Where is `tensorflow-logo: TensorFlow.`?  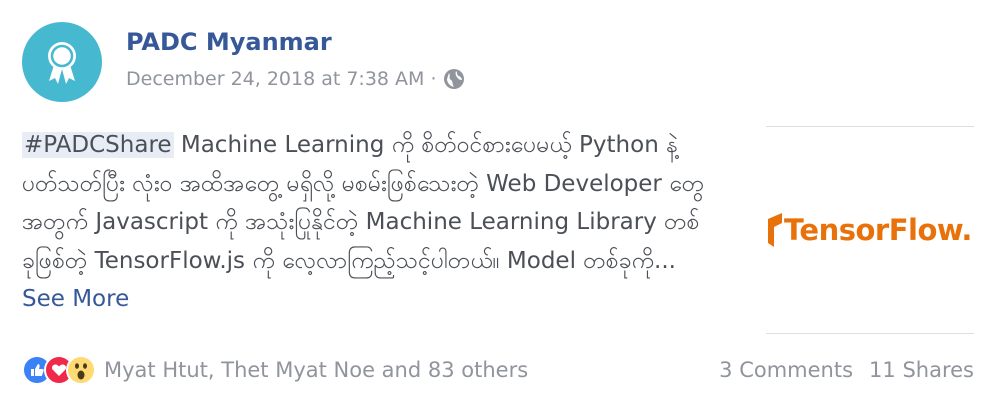
tensorflow-logo: TensorFlow. is located at coordinates (869, 230).